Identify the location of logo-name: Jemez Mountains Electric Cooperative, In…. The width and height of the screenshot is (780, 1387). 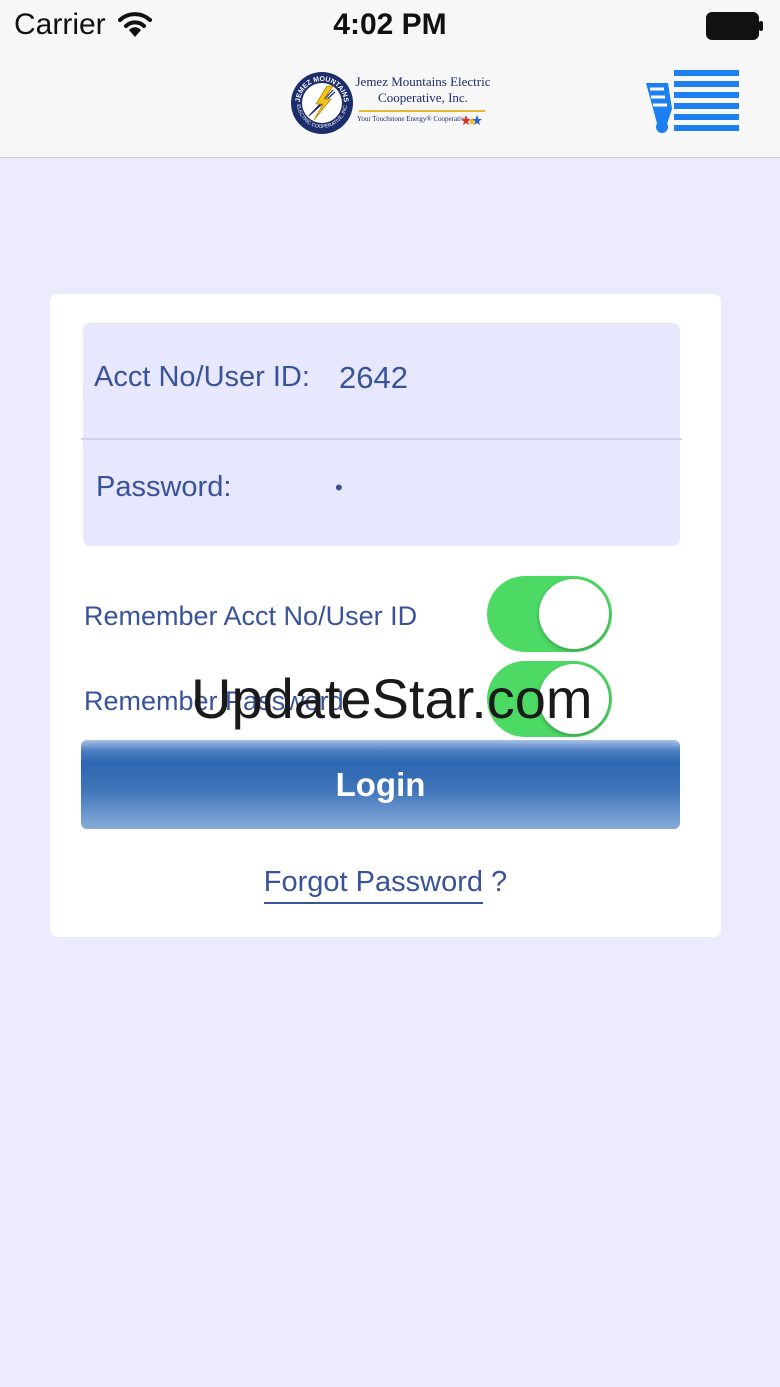
(423, 90).